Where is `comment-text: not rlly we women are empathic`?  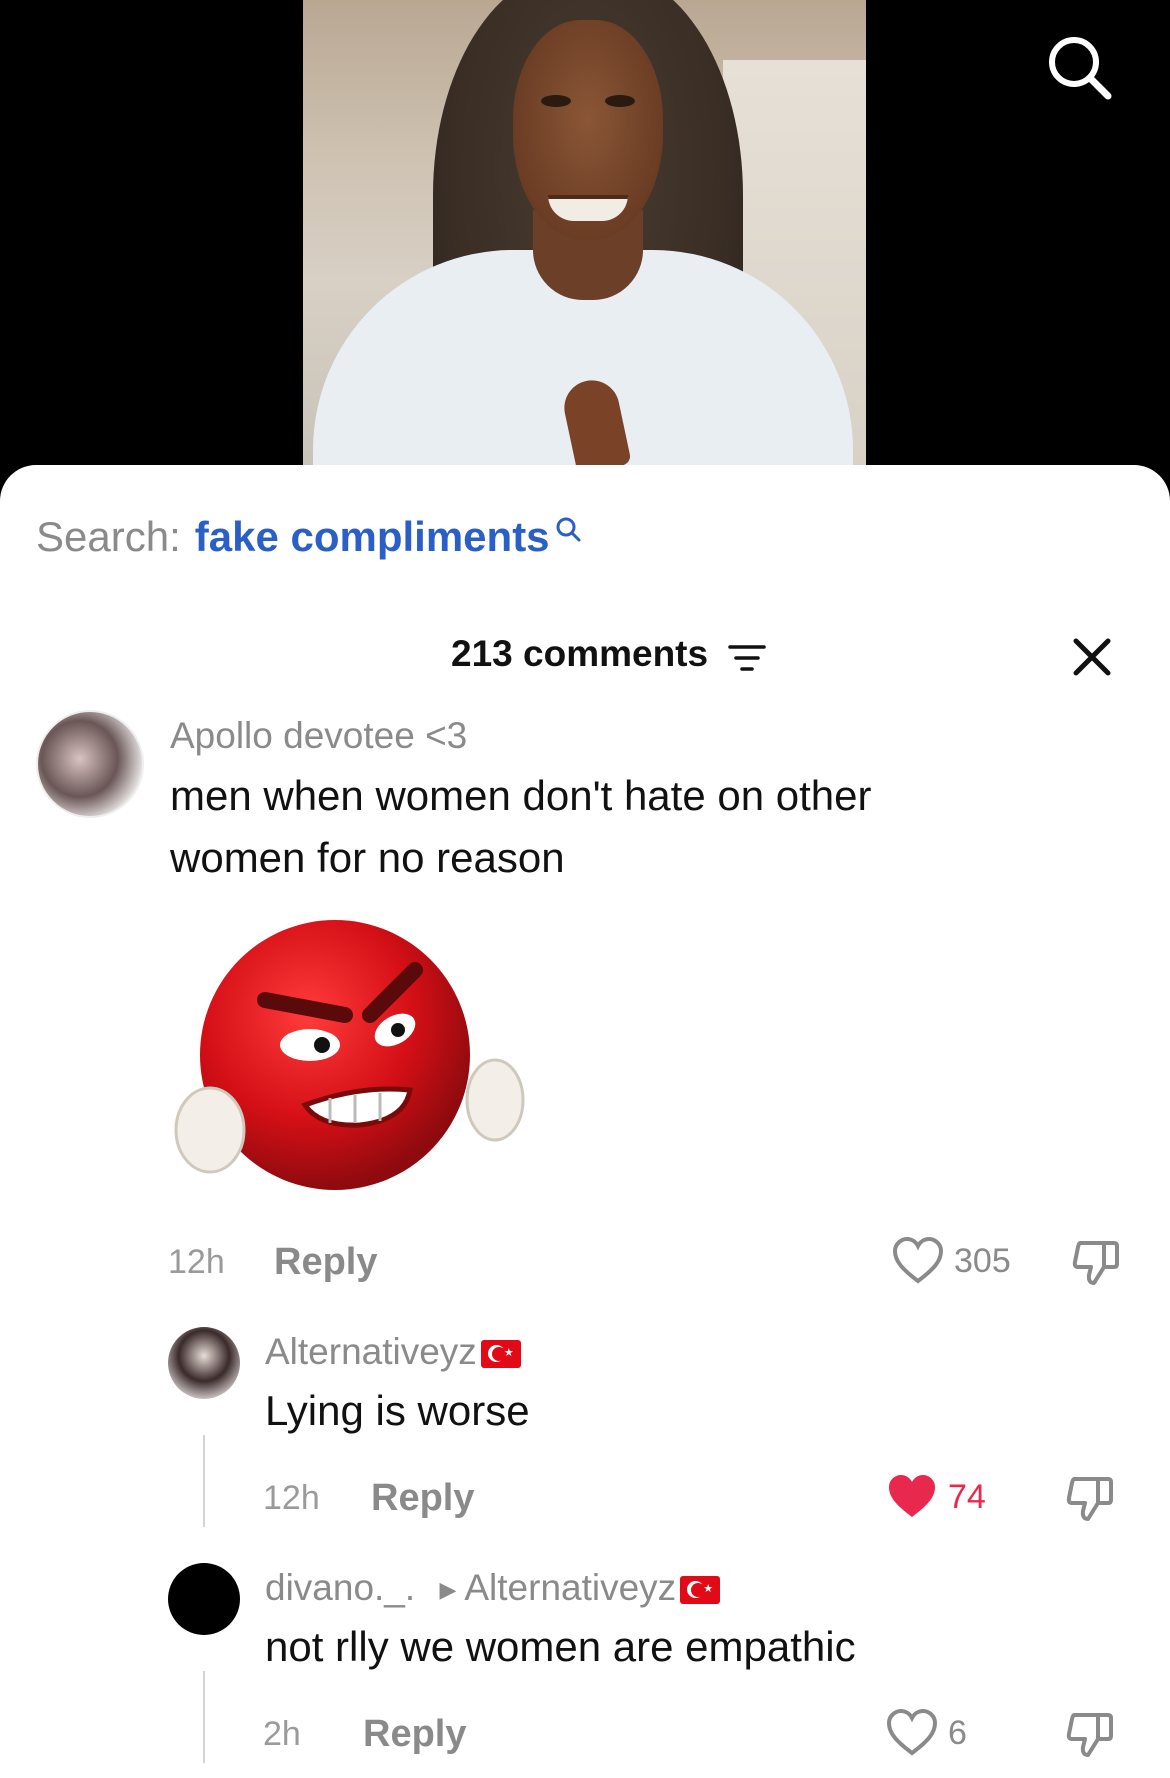
comment-text: not rlly we women are empathic is located at coordinates (560, 1646).